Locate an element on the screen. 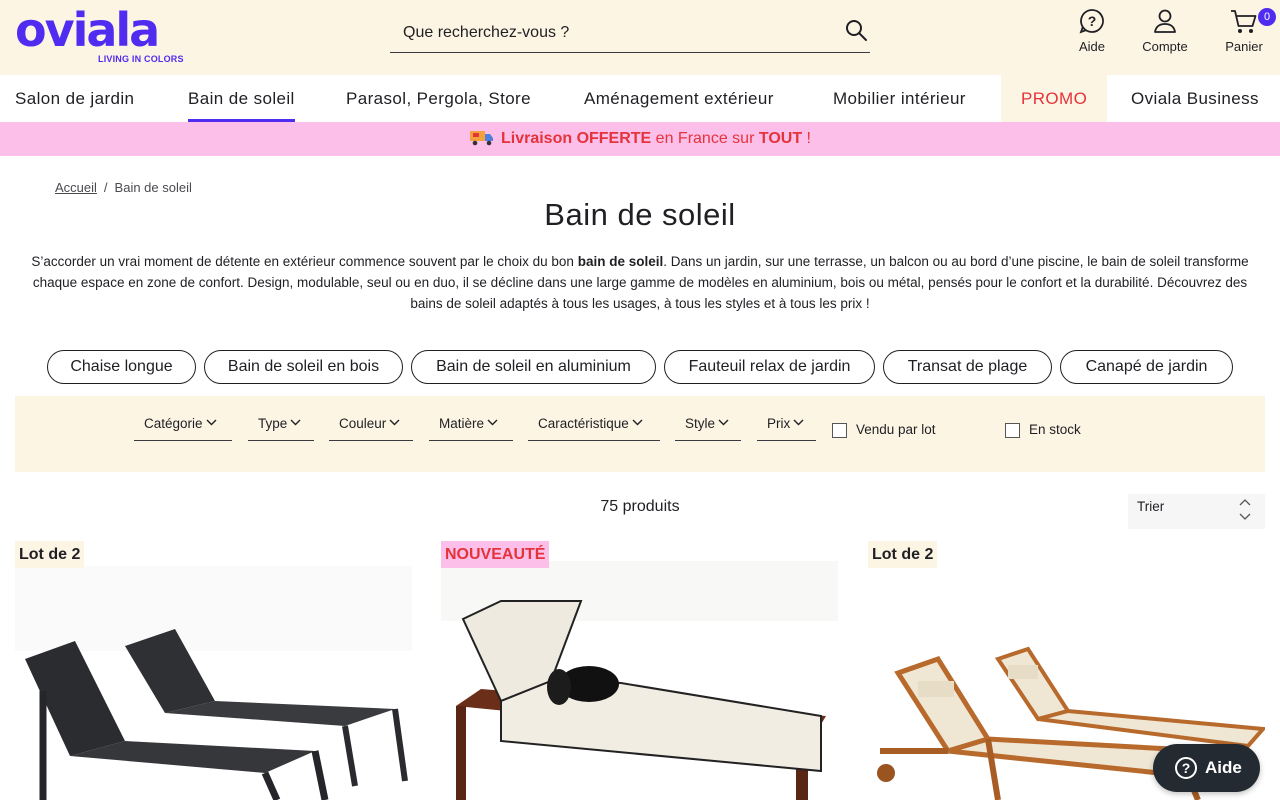 Image resolution: width=1280 pixels, height=800 pixels. filter-categorie: Catégorie is located at coordinates (183, 427).